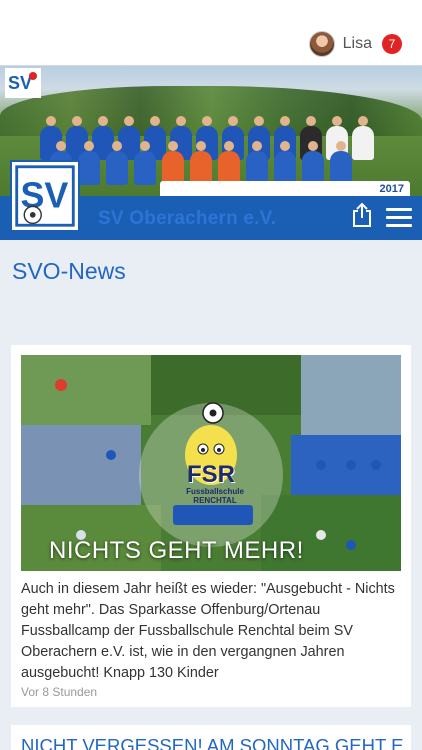 The image size is (422, 750). Describe the element at coordinates (211, 33) in the screenshot. I see `top-bar: Lisa 7` at that location.